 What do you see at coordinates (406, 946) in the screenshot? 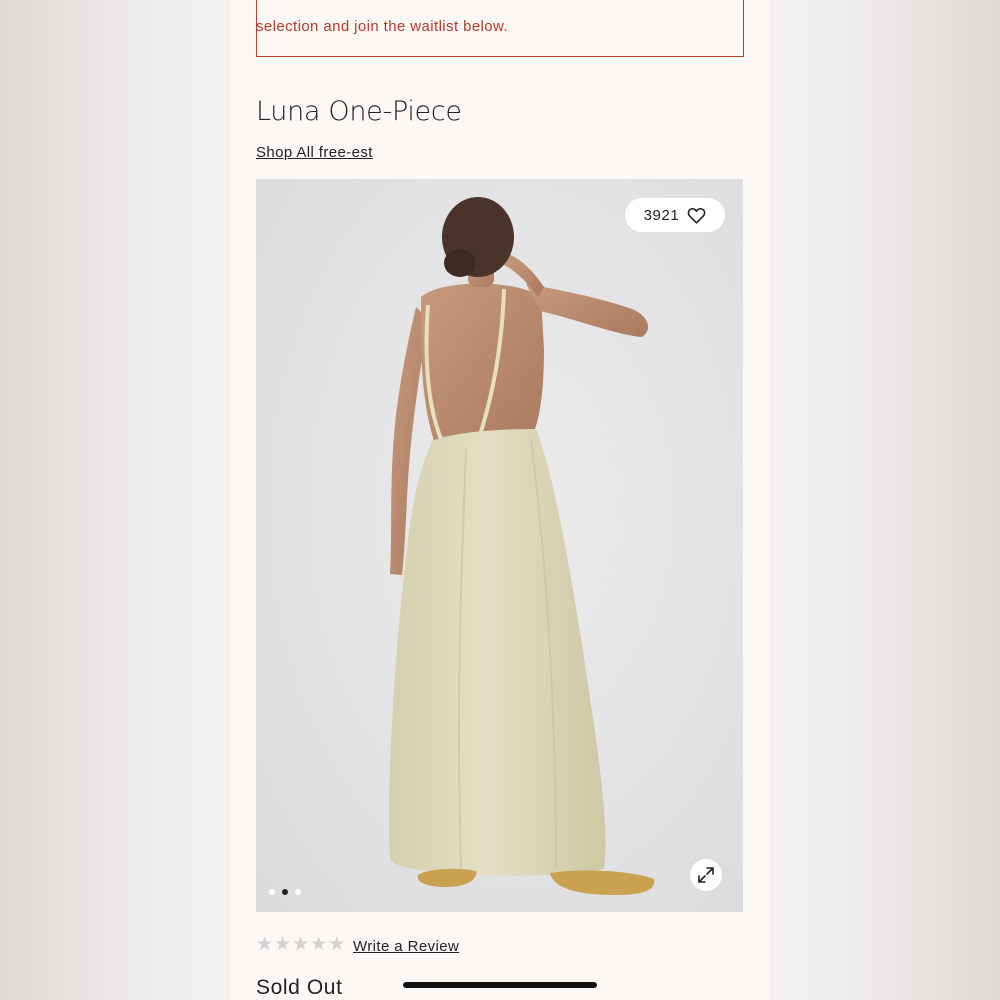
I see `write-review-link: Write a Review` at bounding box center [406, 946].